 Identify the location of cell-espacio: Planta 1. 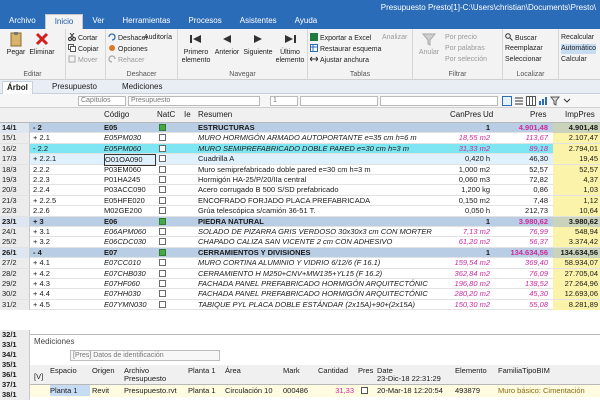
(70, 390).